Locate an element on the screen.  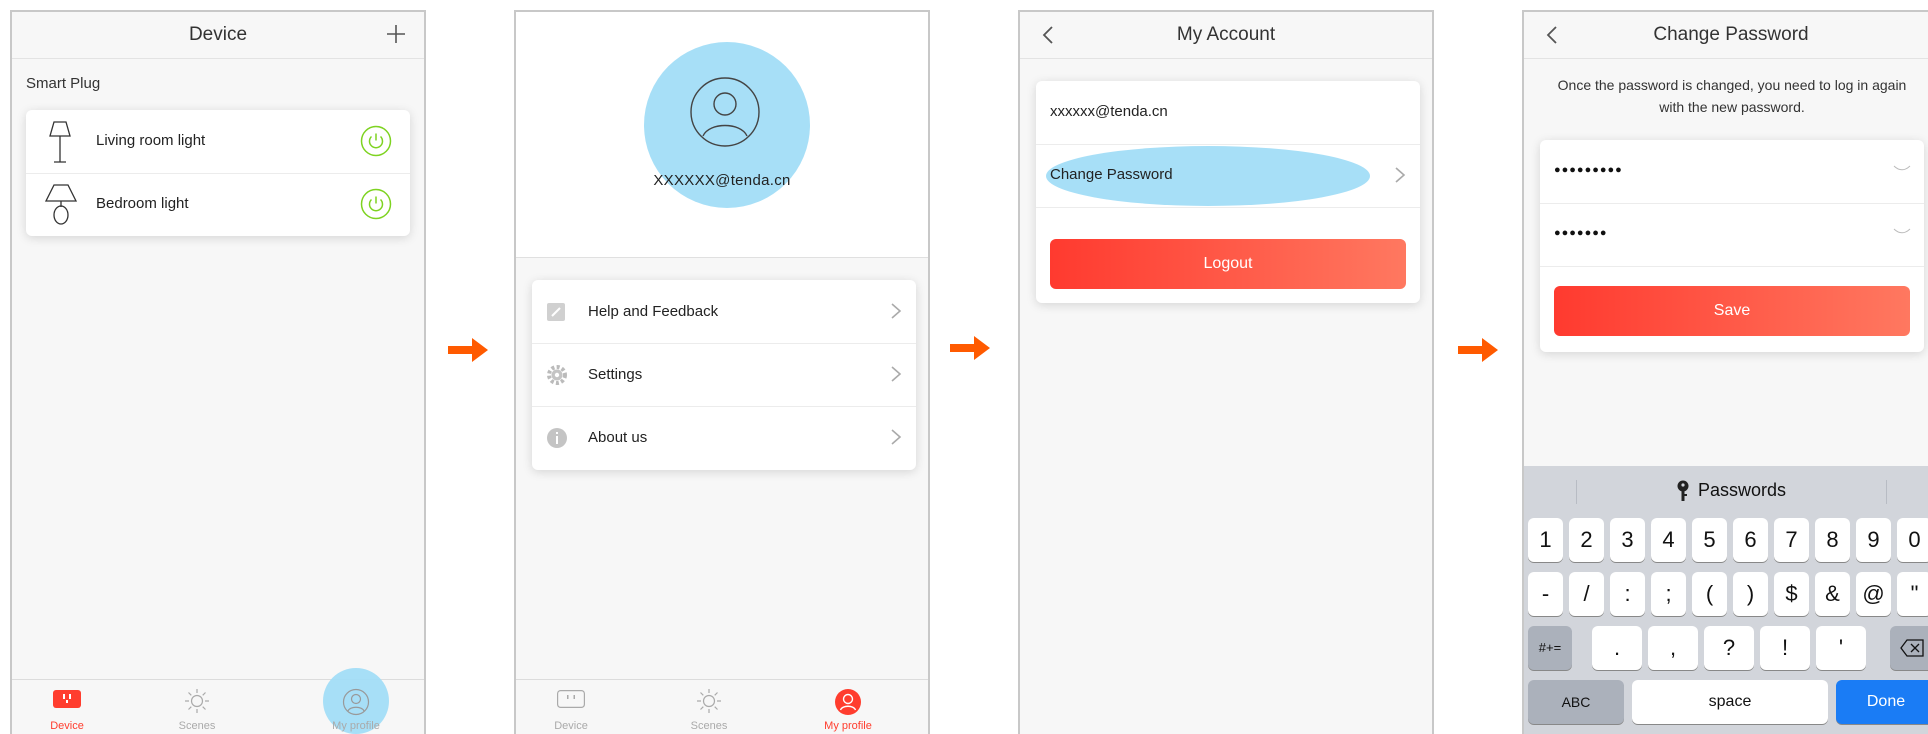
menu-label: Help and Feedback is located at coordinates (653, 311).